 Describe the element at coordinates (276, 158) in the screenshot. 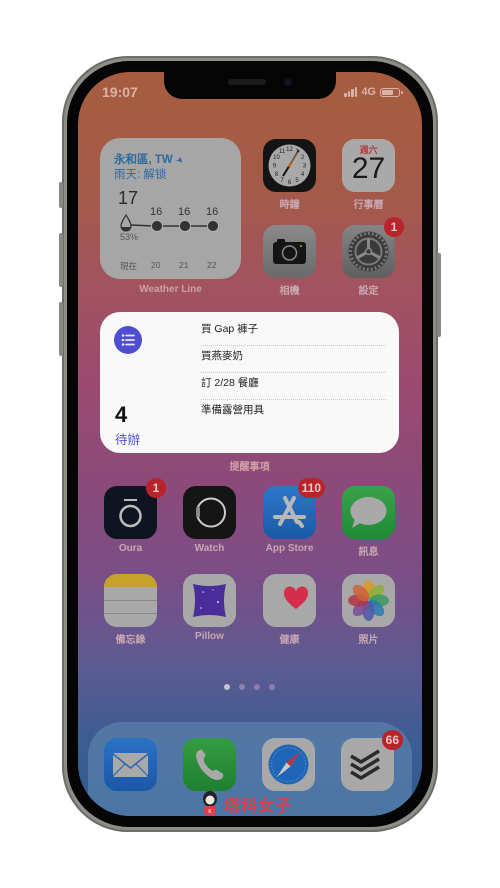

I see `svg-text: 10` at that location.